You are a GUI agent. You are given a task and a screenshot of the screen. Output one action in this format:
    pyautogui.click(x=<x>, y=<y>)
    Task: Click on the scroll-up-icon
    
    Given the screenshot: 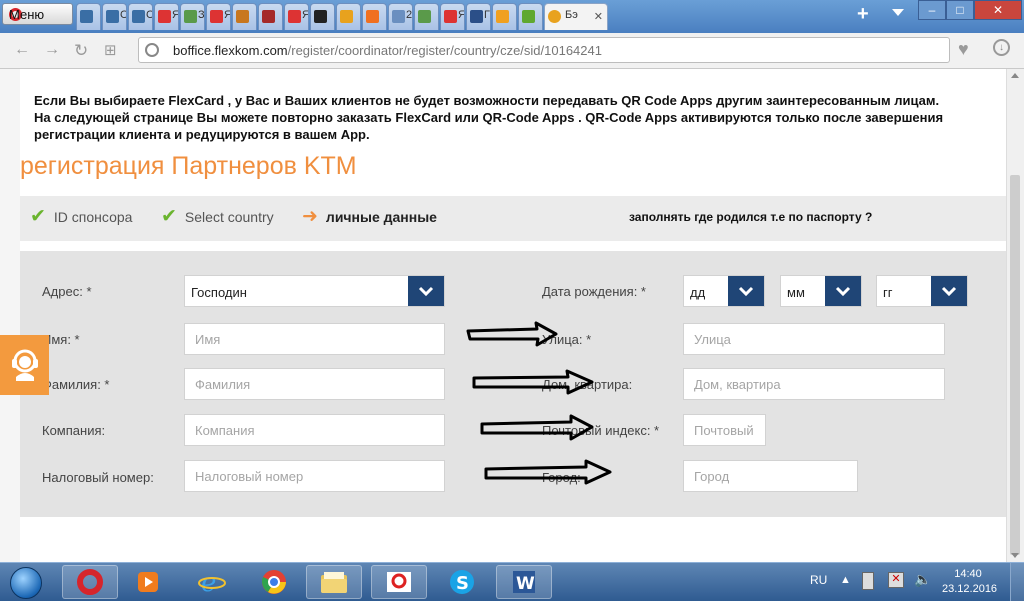 What is the action you would take?
    pyautogui.click(x=1015, y=75)
    